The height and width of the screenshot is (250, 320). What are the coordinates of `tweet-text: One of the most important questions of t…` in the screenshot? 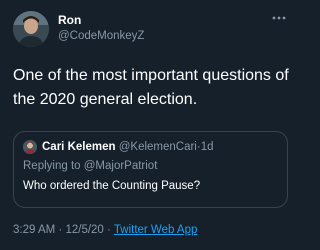 It's located at (151, 87).